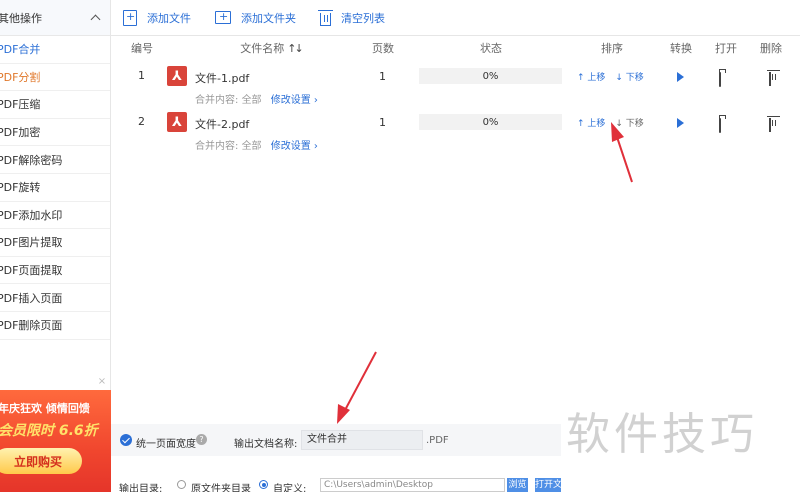 The width and height of the screenshot is (800, 492). What do you see at coordinates (455, 48) in the screenshot?
I see `table-header: 编号 文件名称 ↑↓ 页数 状态 排序 转换 打开 删除` at bounding box center [455, 48].